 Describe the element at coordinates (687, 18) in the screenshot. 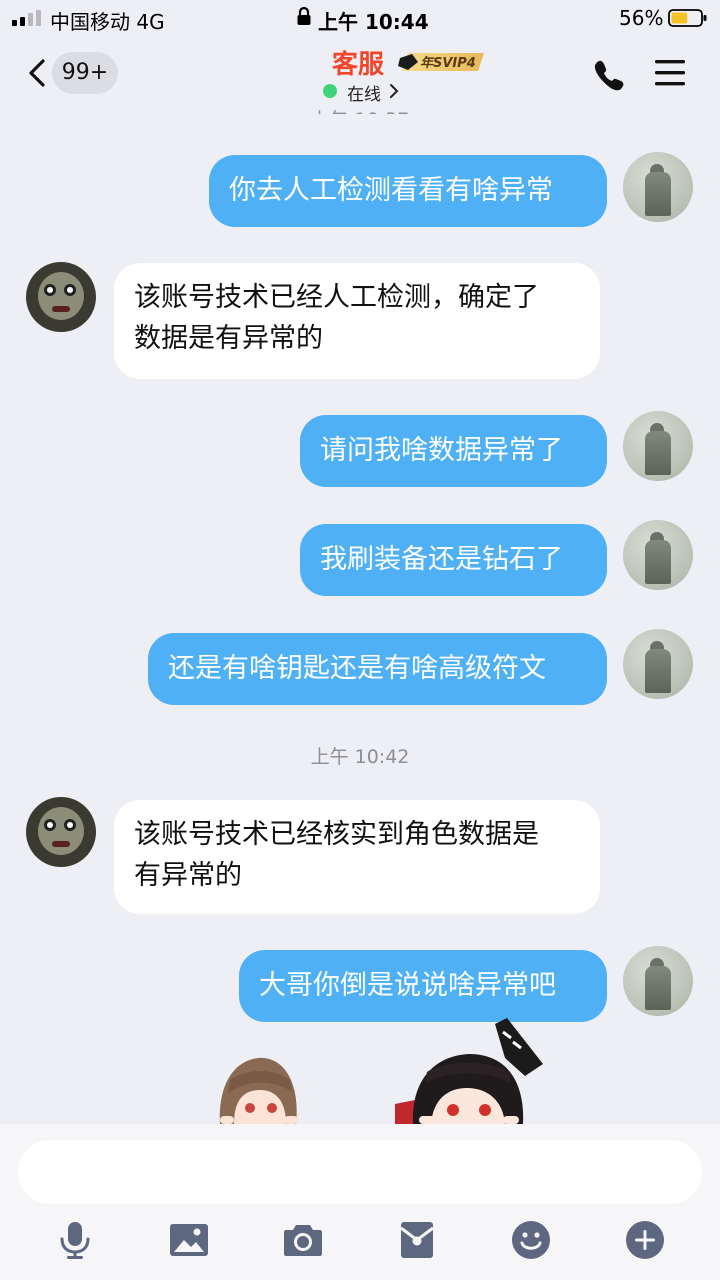

I see `battery-icon` at that location.